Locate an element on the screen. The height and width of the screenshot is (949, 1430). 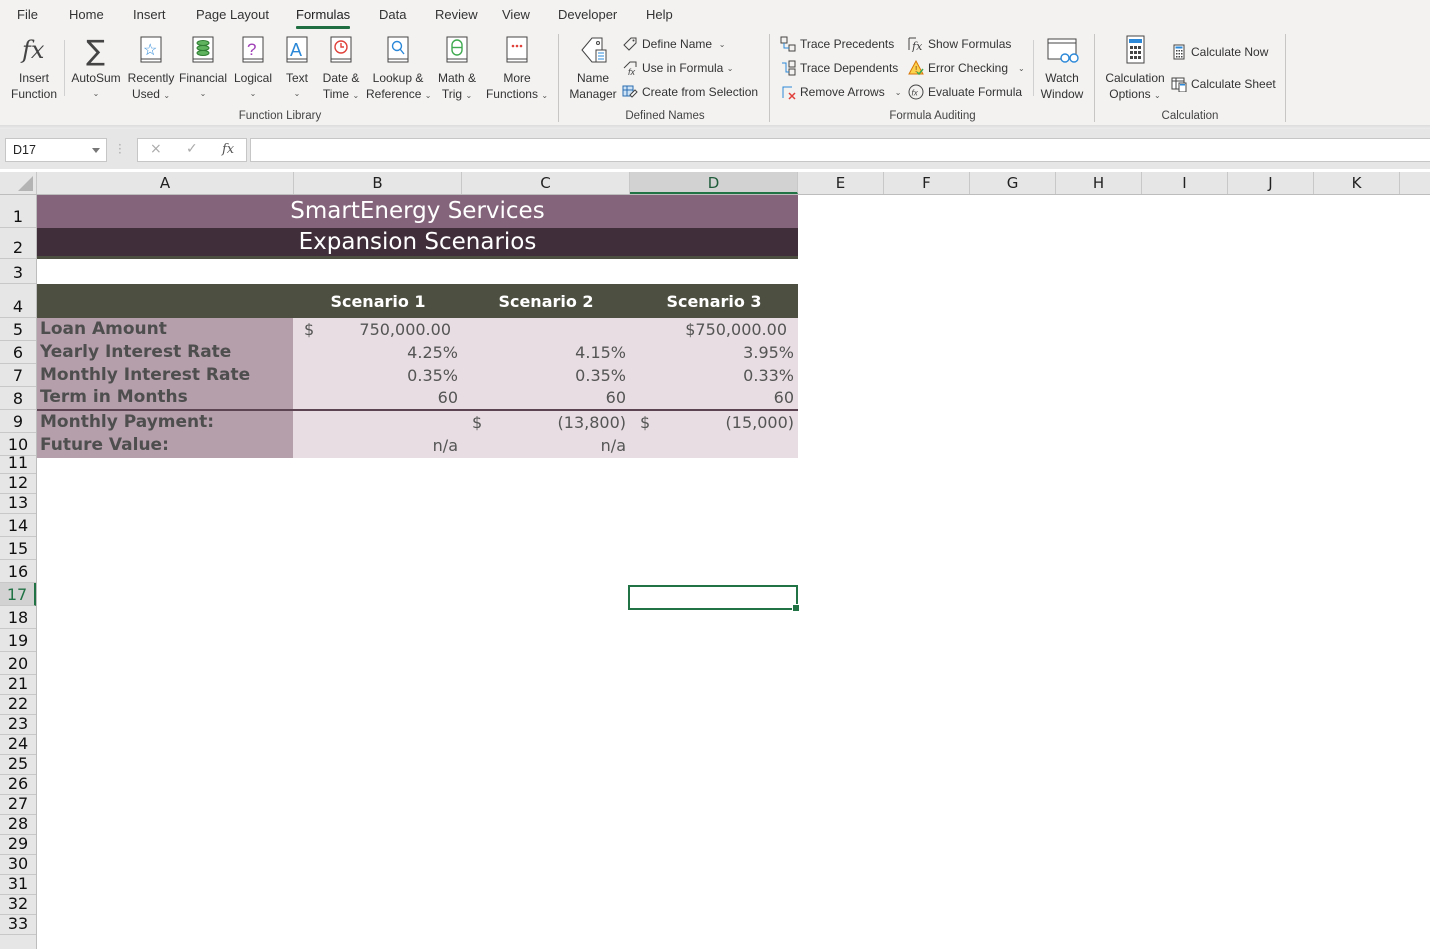
c6-yearly-rate: 4.15% is located at coordinates (546, 352).